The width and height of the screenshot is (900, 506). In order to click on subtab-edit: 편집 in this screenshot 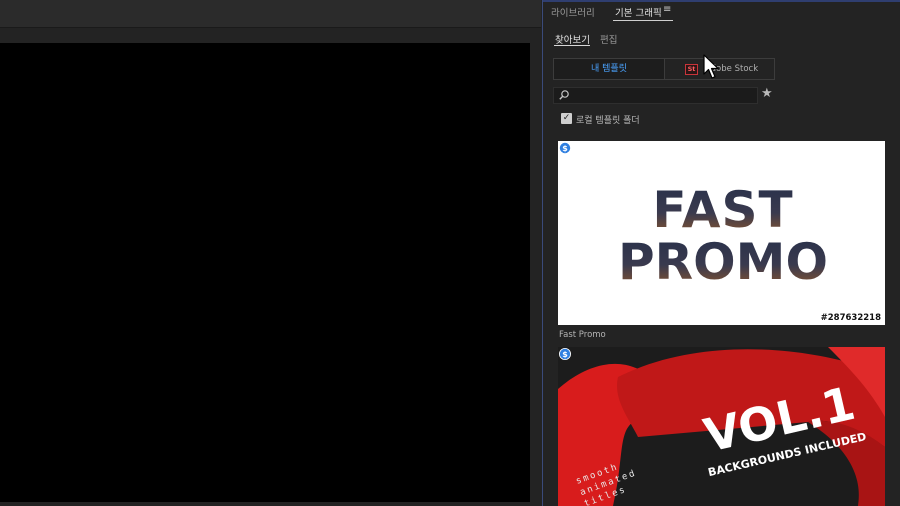, I will do `click(608, 39)`.